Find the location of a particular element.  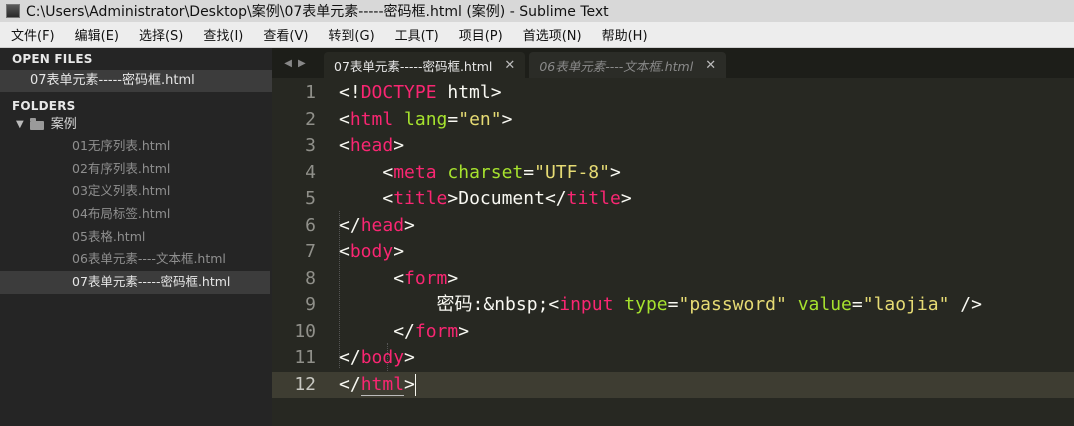

code-line: 3 <head> is located at coordinates (673, 146).